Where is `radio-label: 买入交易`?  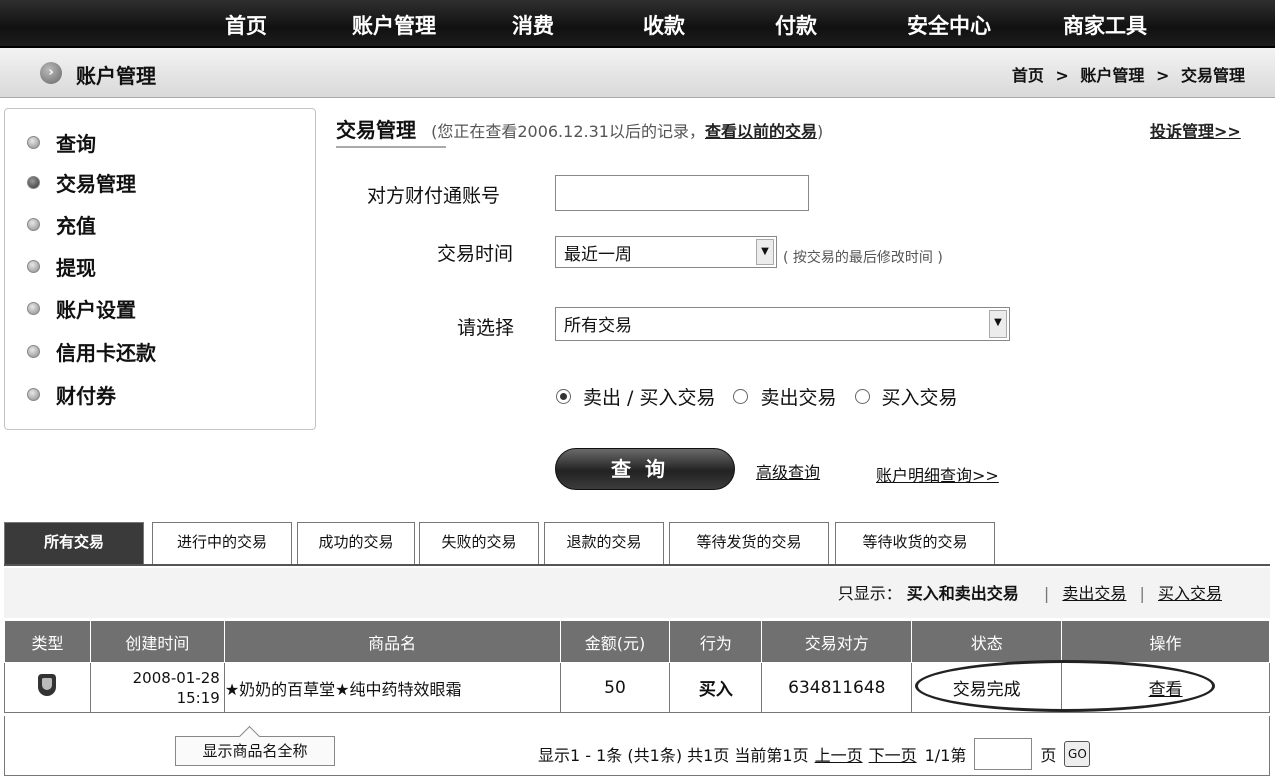 radio-label: 买入交易 is located at coordinates (919, 398).